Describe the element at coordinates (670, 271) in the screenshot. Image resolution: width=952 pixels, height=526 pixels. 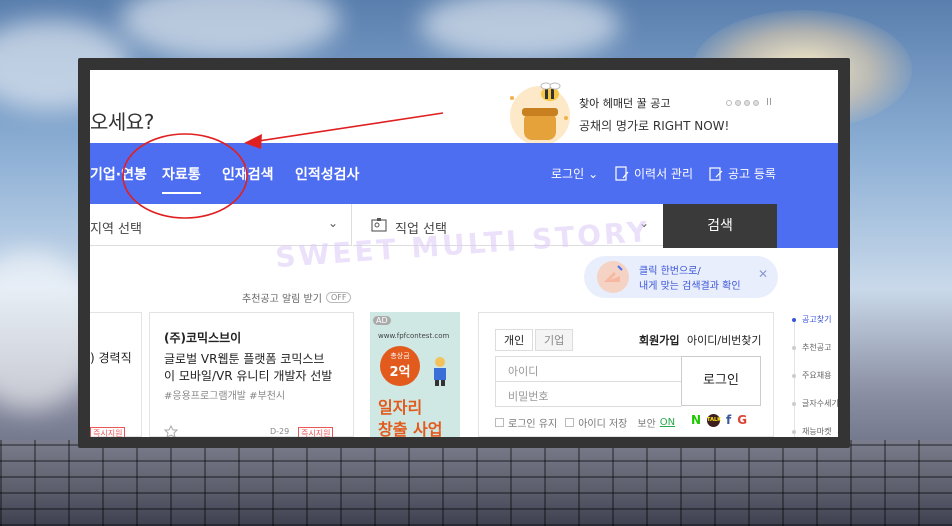
I see `tooltip-line1: 클릭 한번으로/` at that location.